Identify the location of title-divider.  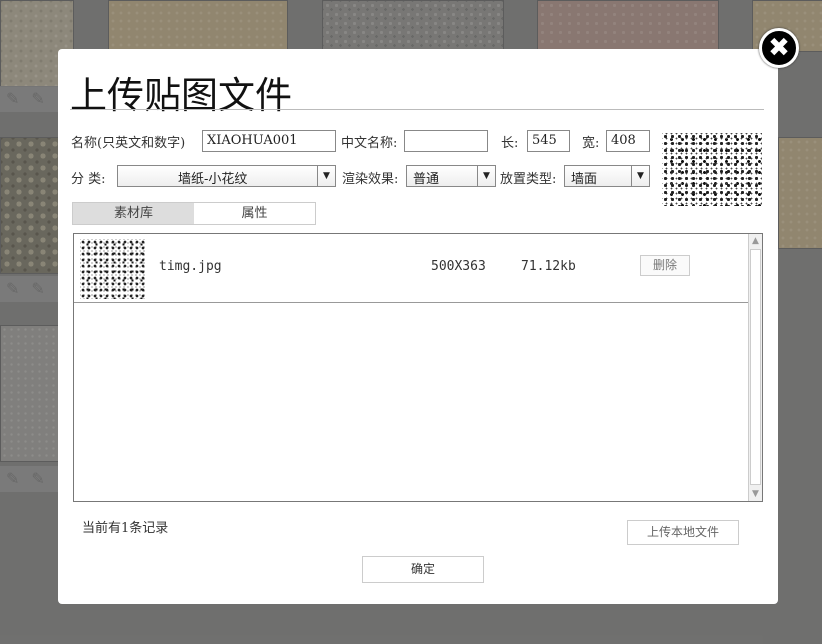
(417, 109).